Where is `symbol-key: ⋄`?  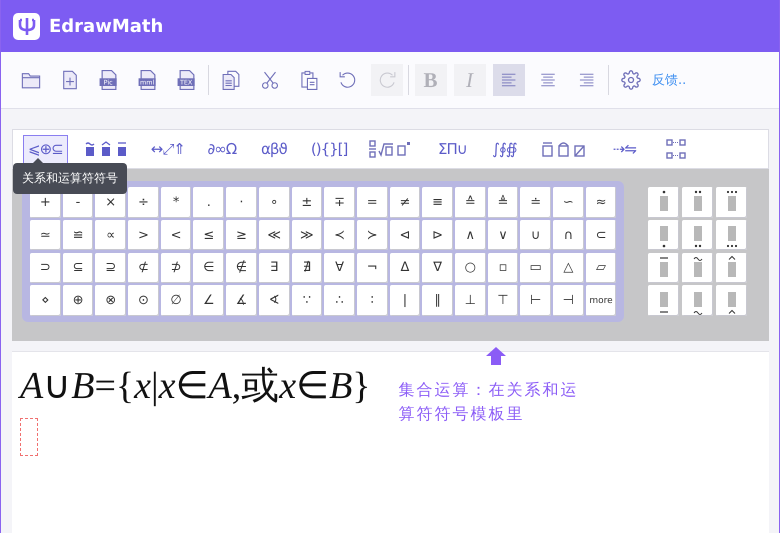
symbol-key: ⋄ is located at coordinates (45, 300).